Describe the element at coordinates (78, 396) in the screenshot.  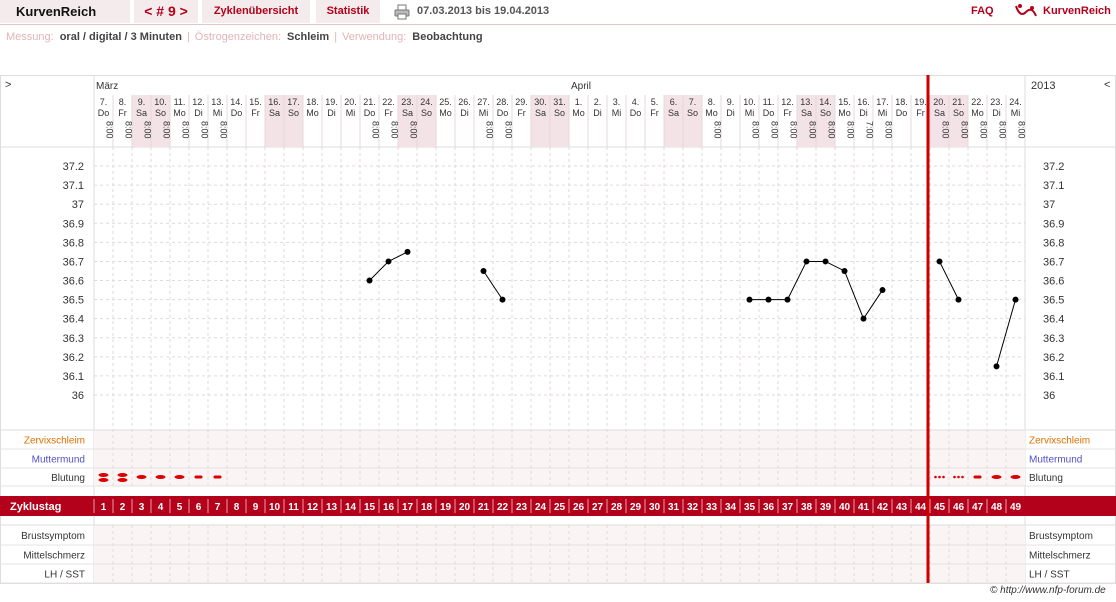
I see `y-tick-label-left: 36` at that location.